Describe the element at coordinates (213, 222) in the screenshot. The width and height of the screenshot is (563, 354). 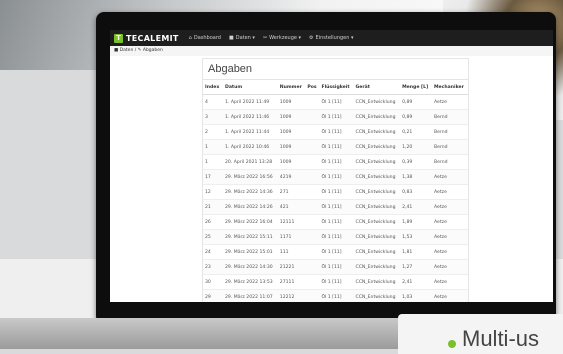
I see `cell-index: 26` at that location.